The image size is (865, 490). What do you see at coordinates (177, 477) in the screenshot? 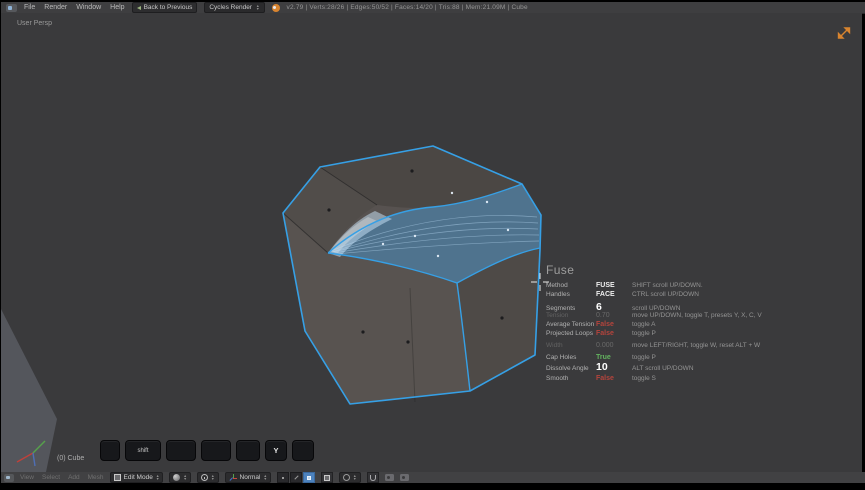
I see `shading-sphere-icon` at bounding box center [177, 477].